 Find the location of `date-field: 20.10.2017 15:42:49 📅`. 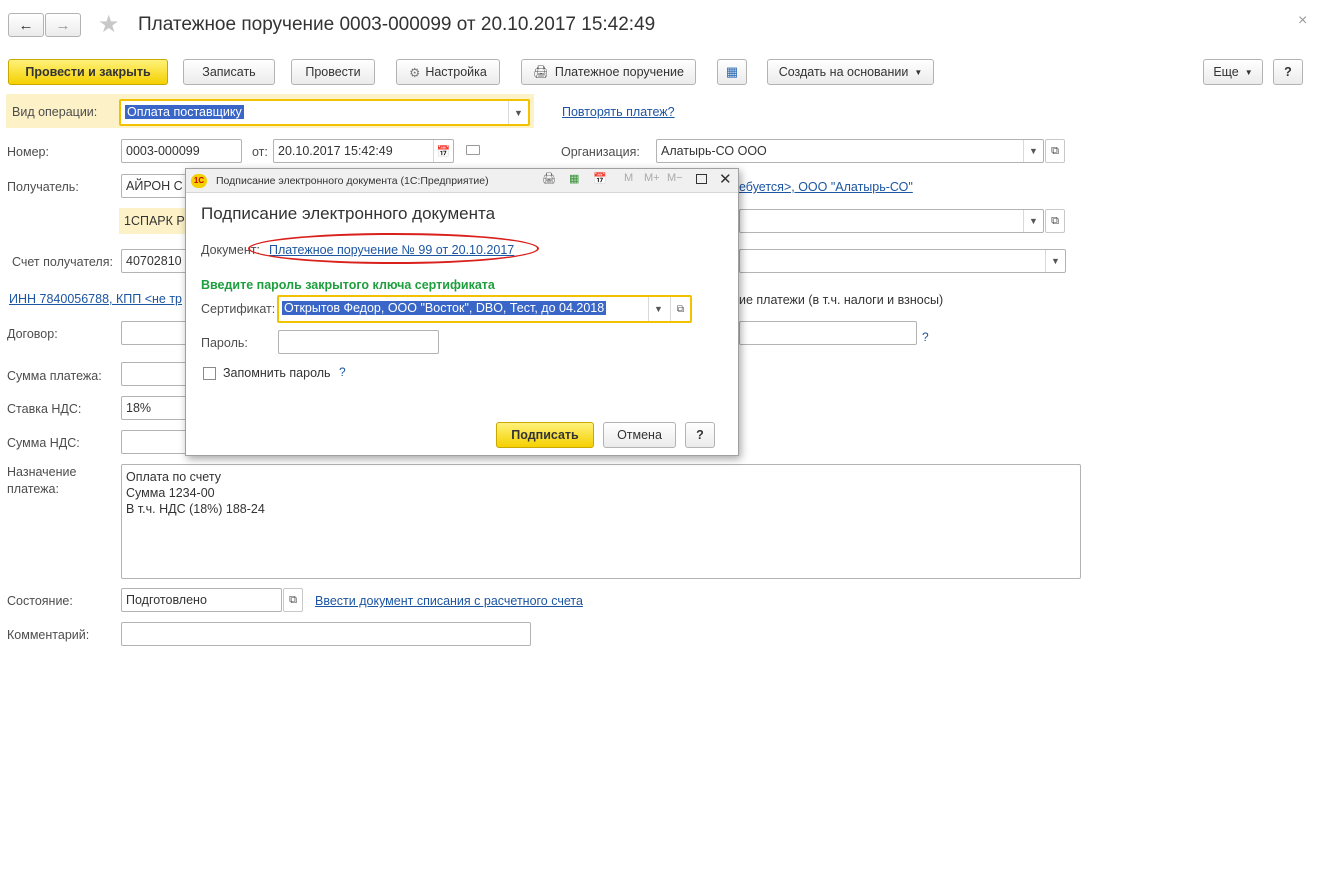

date-field: 20.10.2017 15:42:49 📅 is located at coordinates (363, 151).